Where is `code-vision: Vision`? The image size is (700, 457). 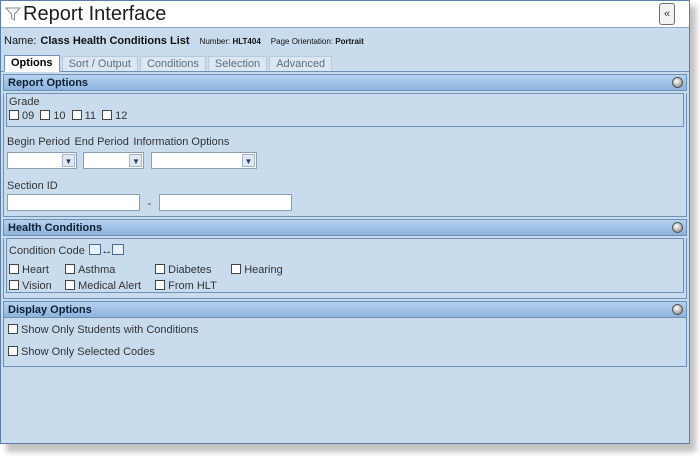 code-vision: Vision is located at coordinates (34, 286).